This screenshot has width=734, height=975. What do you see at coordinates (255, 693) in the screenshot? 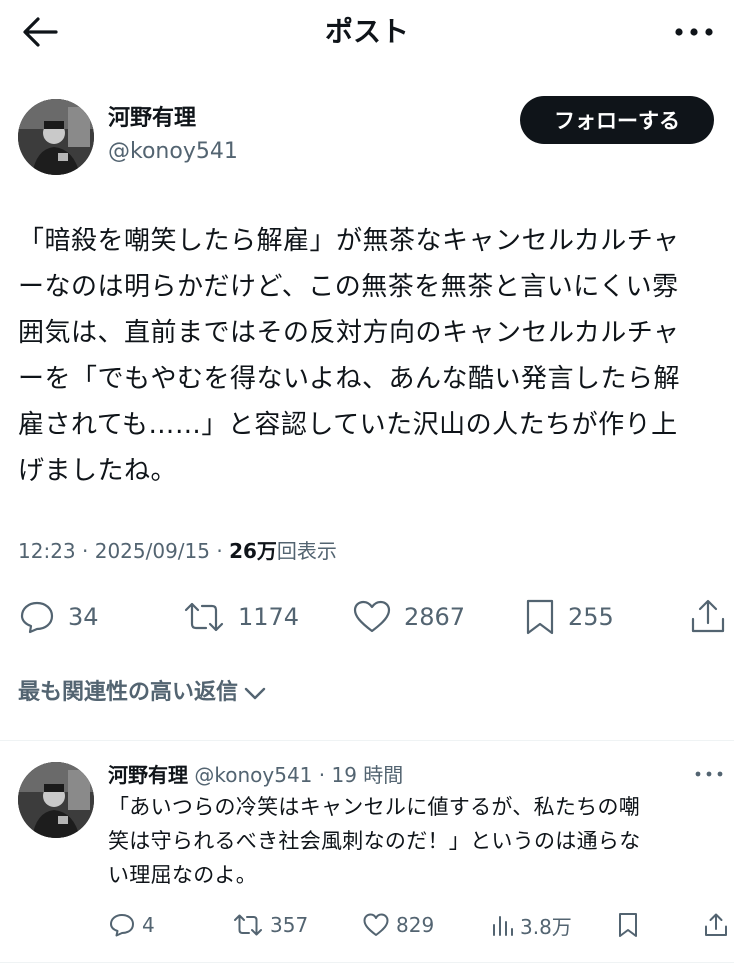
I see `chevron-down-icon` at bounding box center [255, 693].